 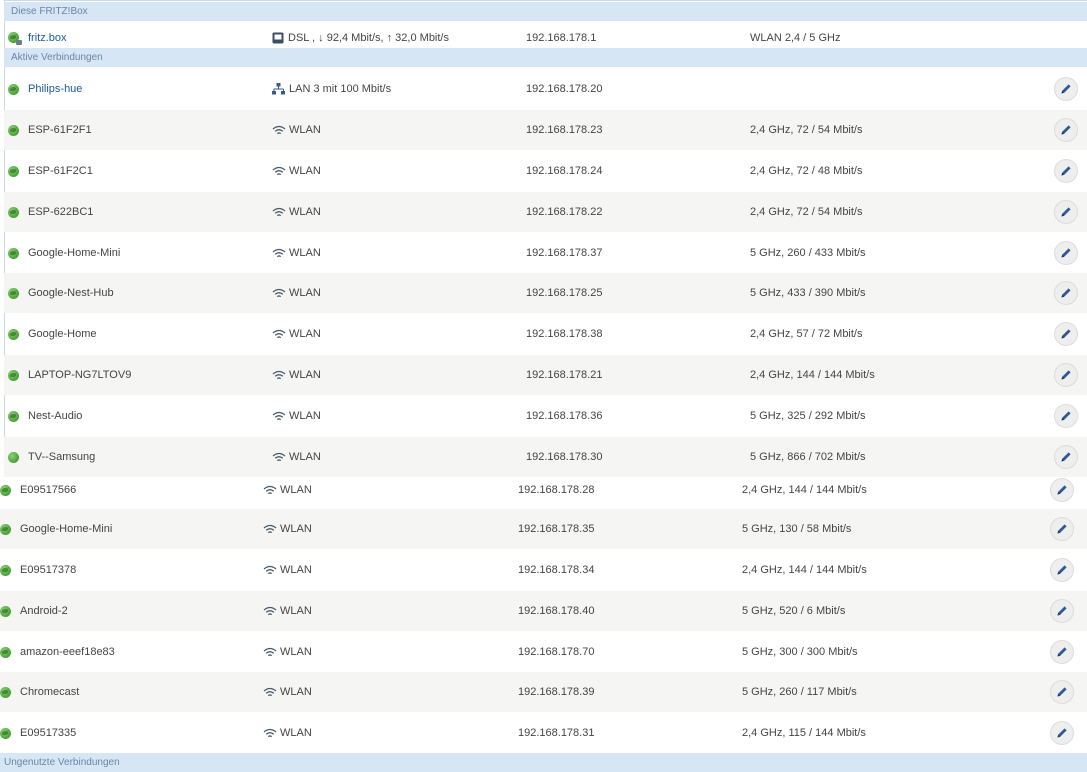 I want to click on device-name-cell: Google-Nest-Hub, so click(x=61, y=293).